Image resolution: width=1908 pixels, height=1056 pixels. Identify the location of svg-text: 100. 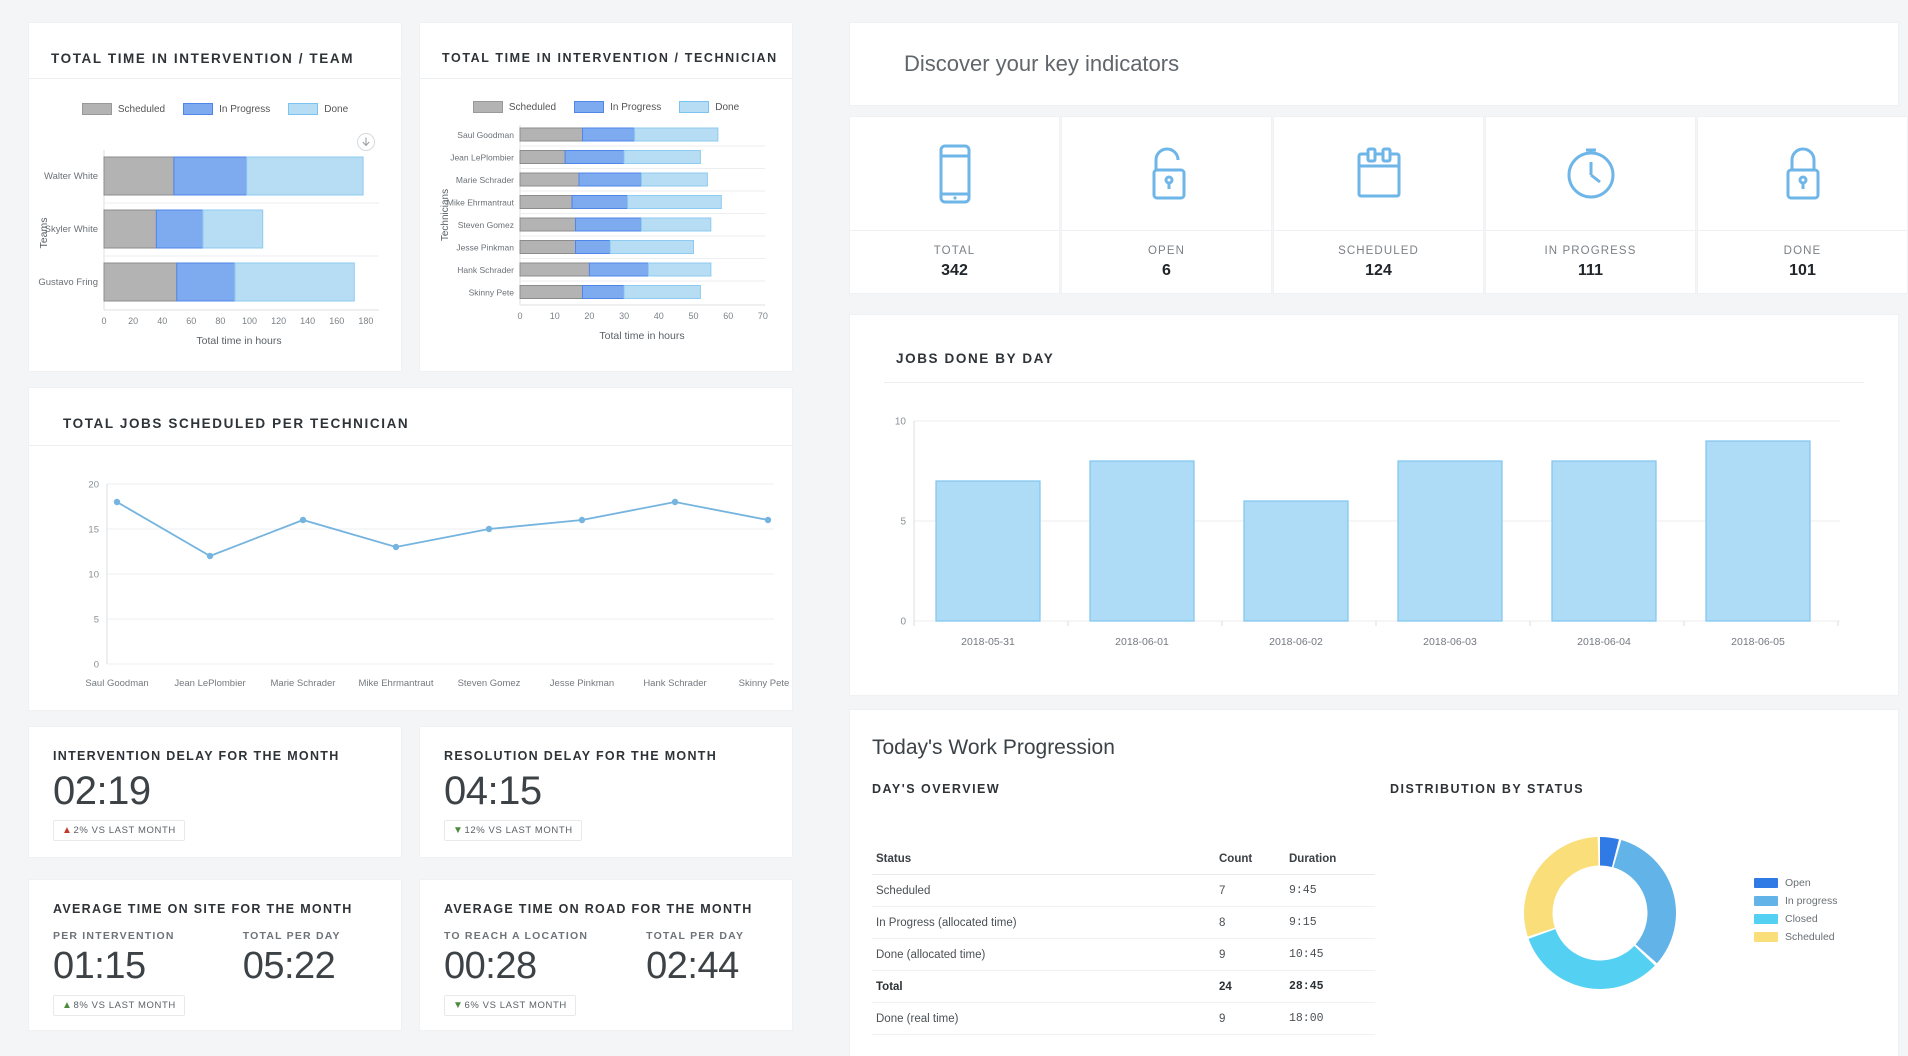
(249, 321).